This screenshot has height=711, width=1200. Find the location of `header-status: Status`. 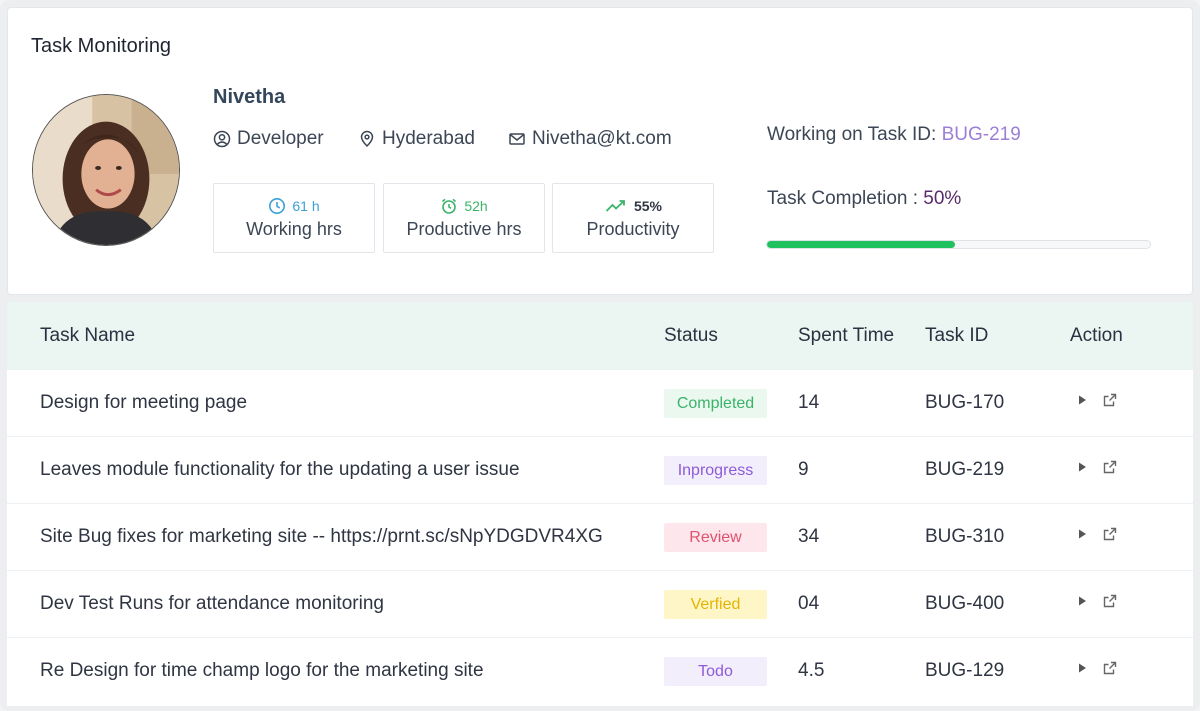

header-status: Status is located at coordinates (691, 335).